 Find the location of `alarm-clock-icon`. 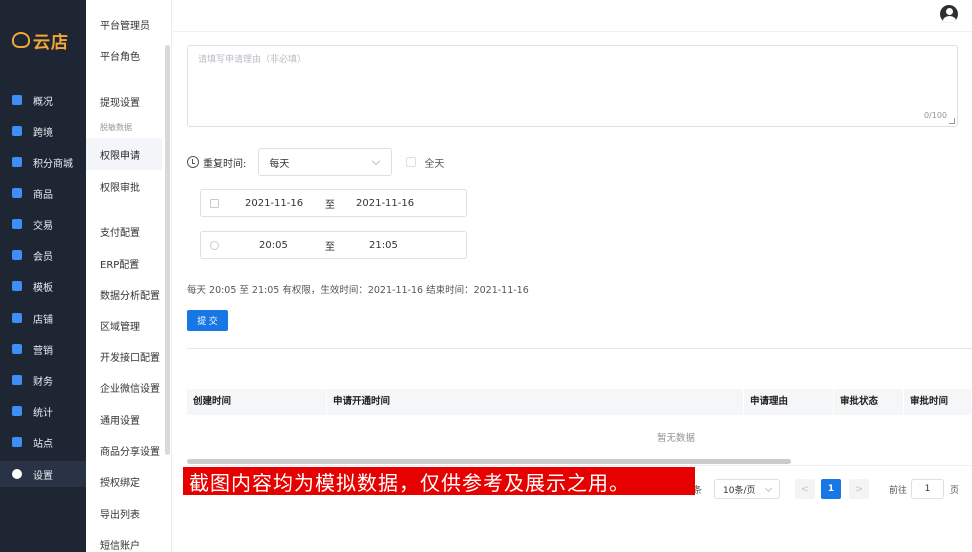

alarm-clock-icon is located at coordinates (193, 162).